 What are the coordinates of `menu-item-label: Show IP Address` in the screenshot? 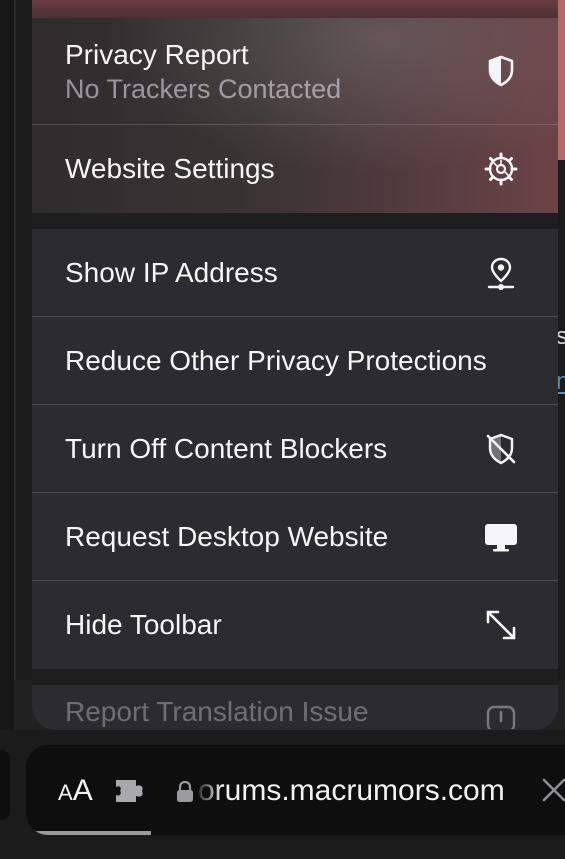 It's located at (171, 272).